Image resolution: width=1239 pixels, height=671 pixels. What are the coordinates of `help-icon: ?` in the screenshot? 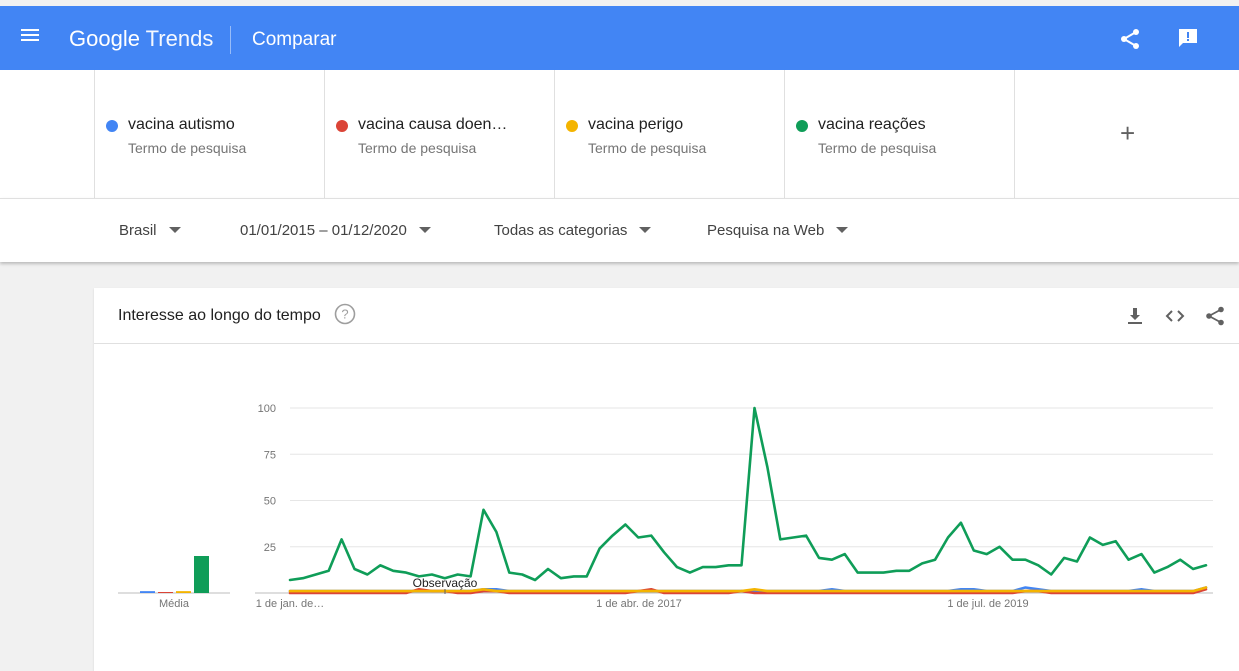 It's located at (345, 314).